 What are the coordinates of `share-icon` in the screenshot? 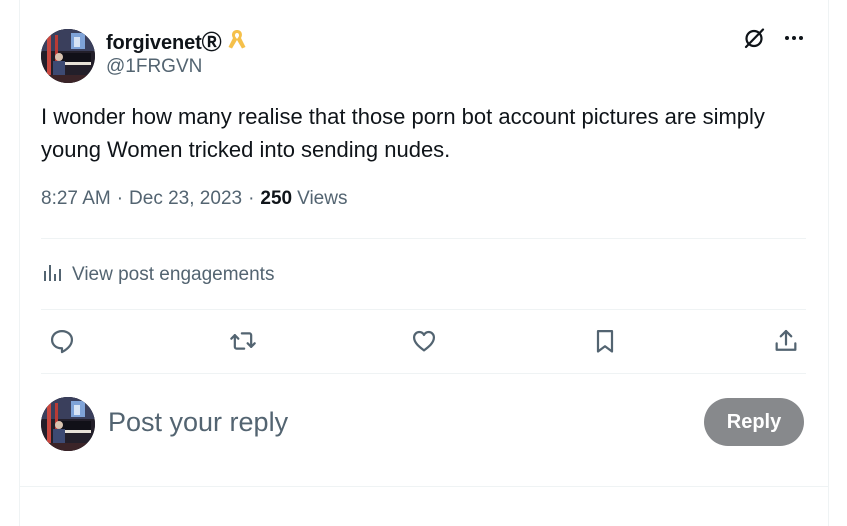 It's located at (786, 341).